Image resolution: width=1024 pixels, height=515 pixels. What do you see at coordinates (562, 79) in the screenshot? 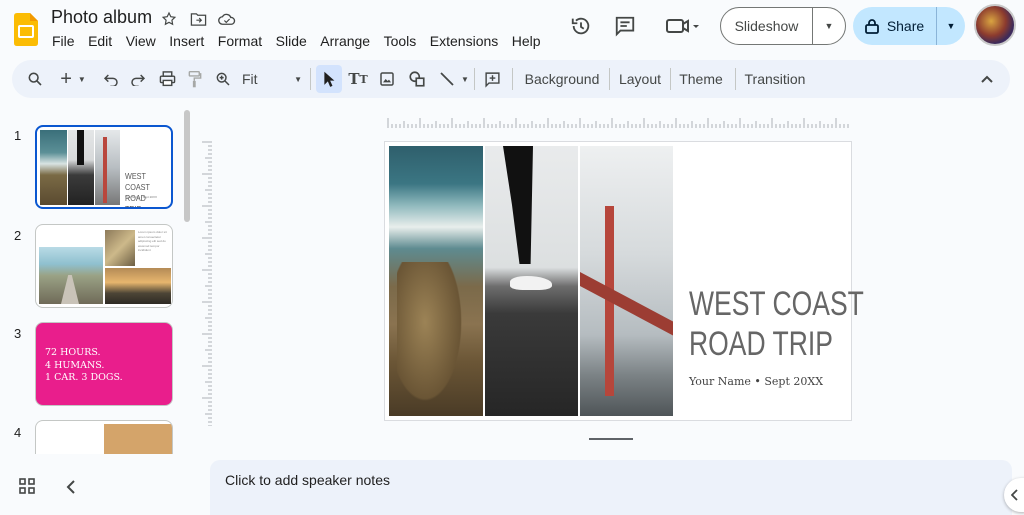
I see `background-button: Background` at bounding box center [562, 79].